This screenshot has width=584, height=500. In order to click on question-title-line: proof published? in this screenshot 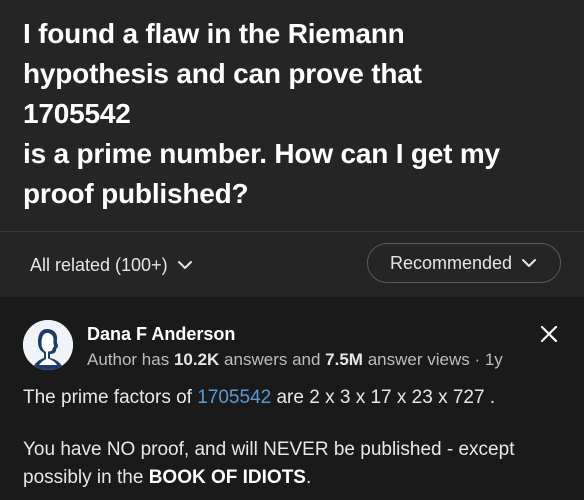, I will do `click(136, 193)`.